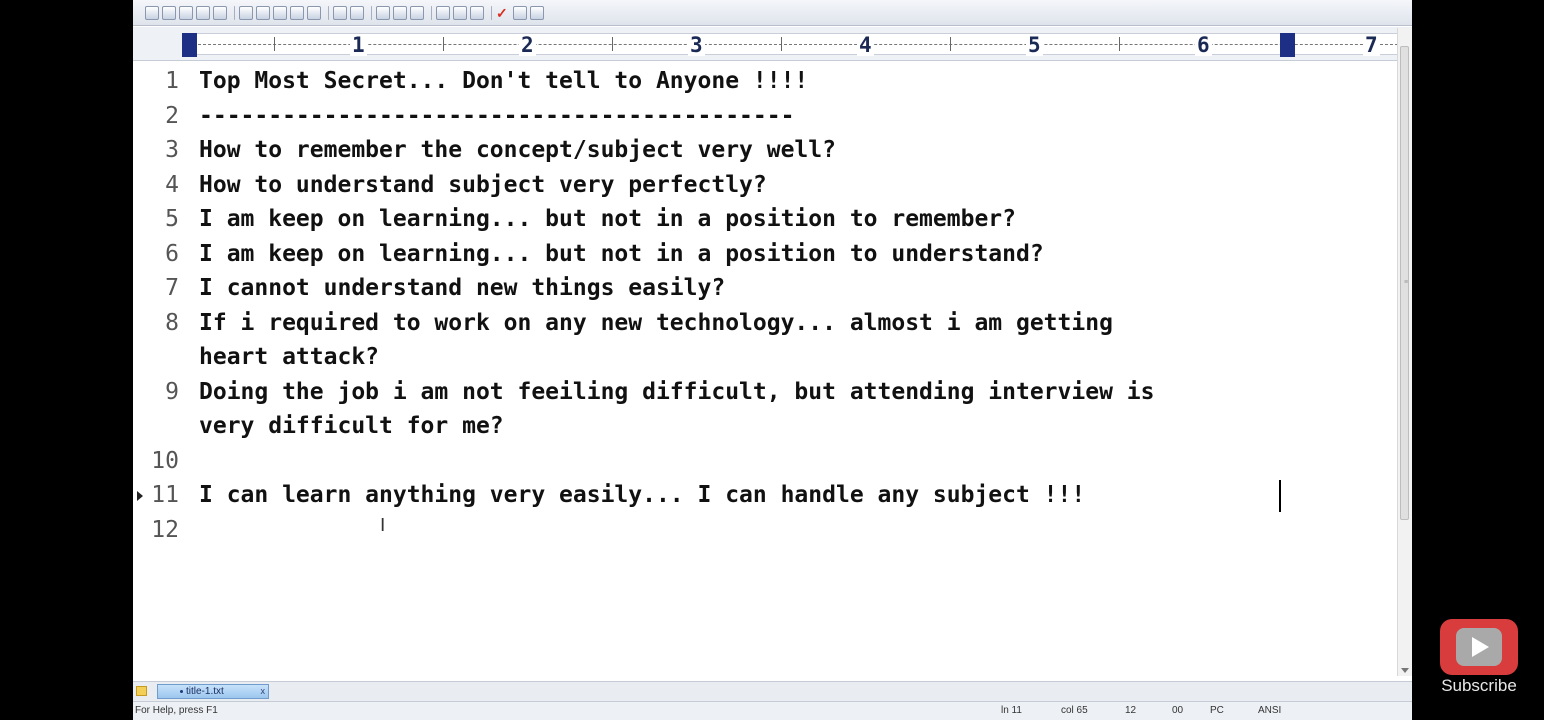 The height and width of the screenshot is (720, 1544). I want to click on play-icon, so click(1480, 647).